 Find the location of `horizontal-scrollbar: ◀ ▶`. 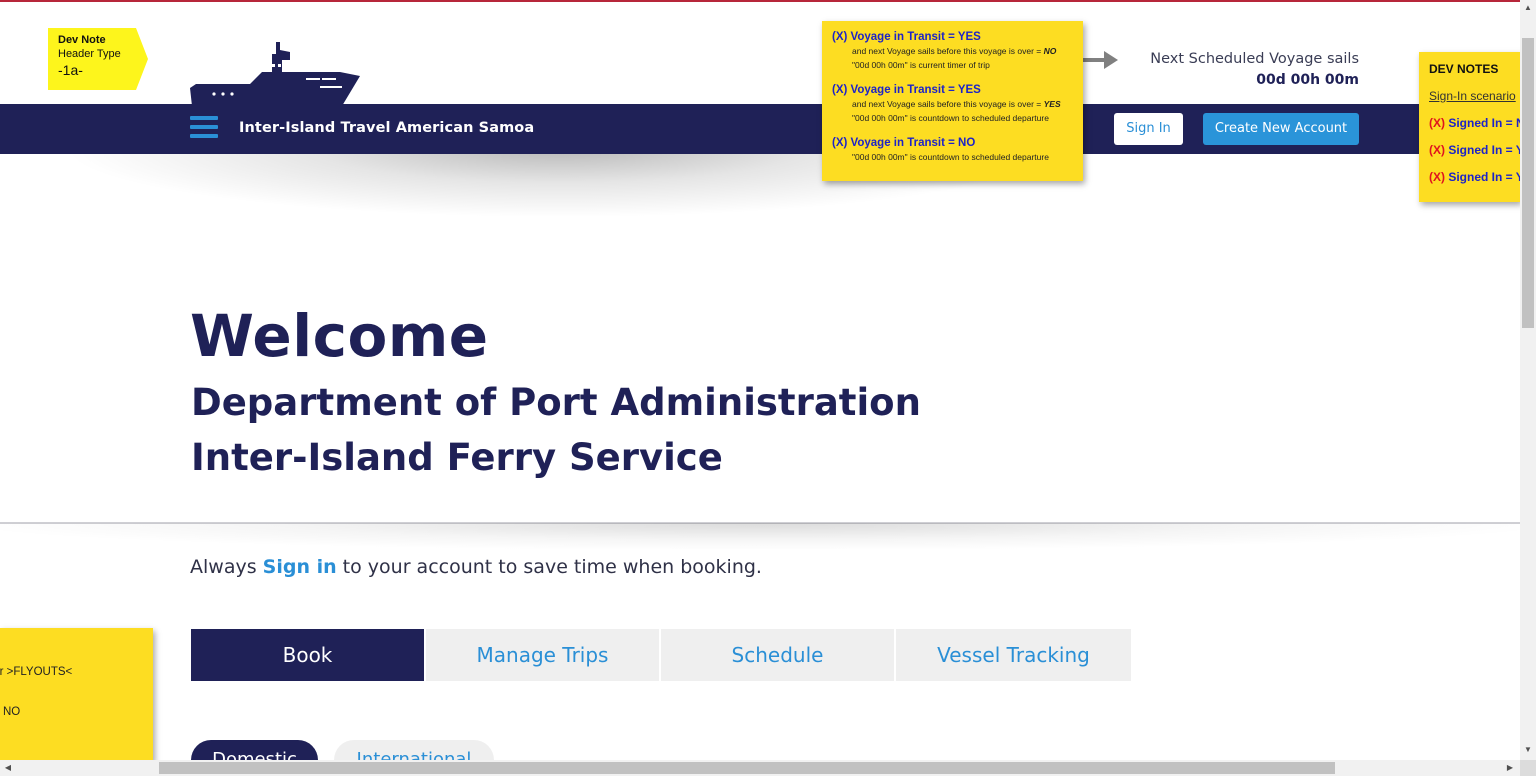

horizontal-scrollbar: ◀ ▶ is located at coordinates (760, 768).